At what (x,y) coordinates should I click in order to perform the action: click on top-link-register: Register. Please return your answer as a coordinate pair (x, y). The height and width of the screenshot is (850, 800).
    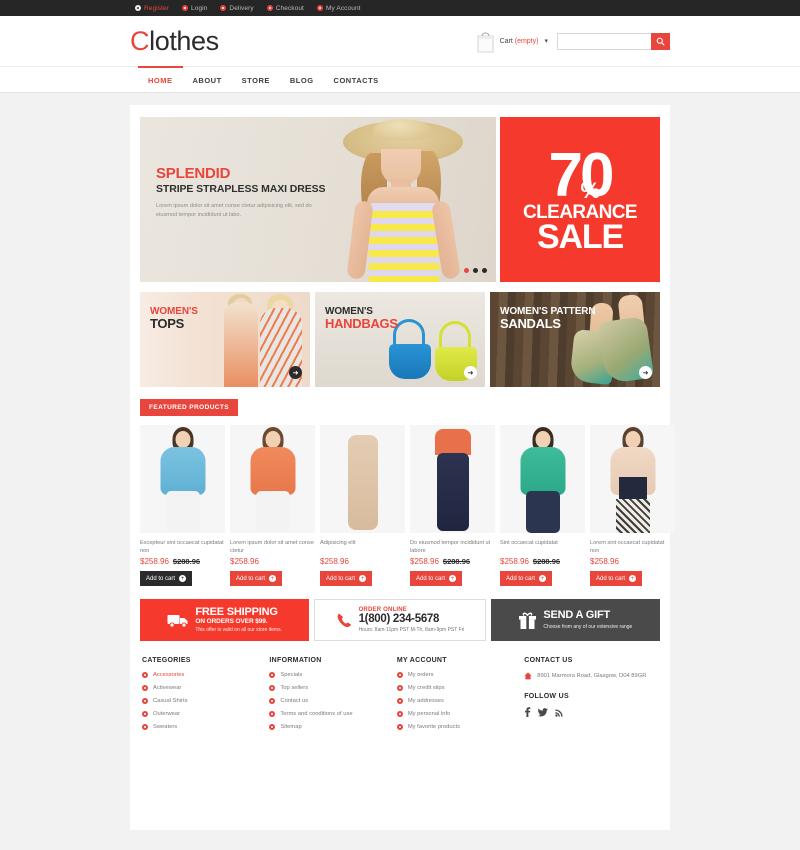
    Looking at the image, I should click on (152, 8).